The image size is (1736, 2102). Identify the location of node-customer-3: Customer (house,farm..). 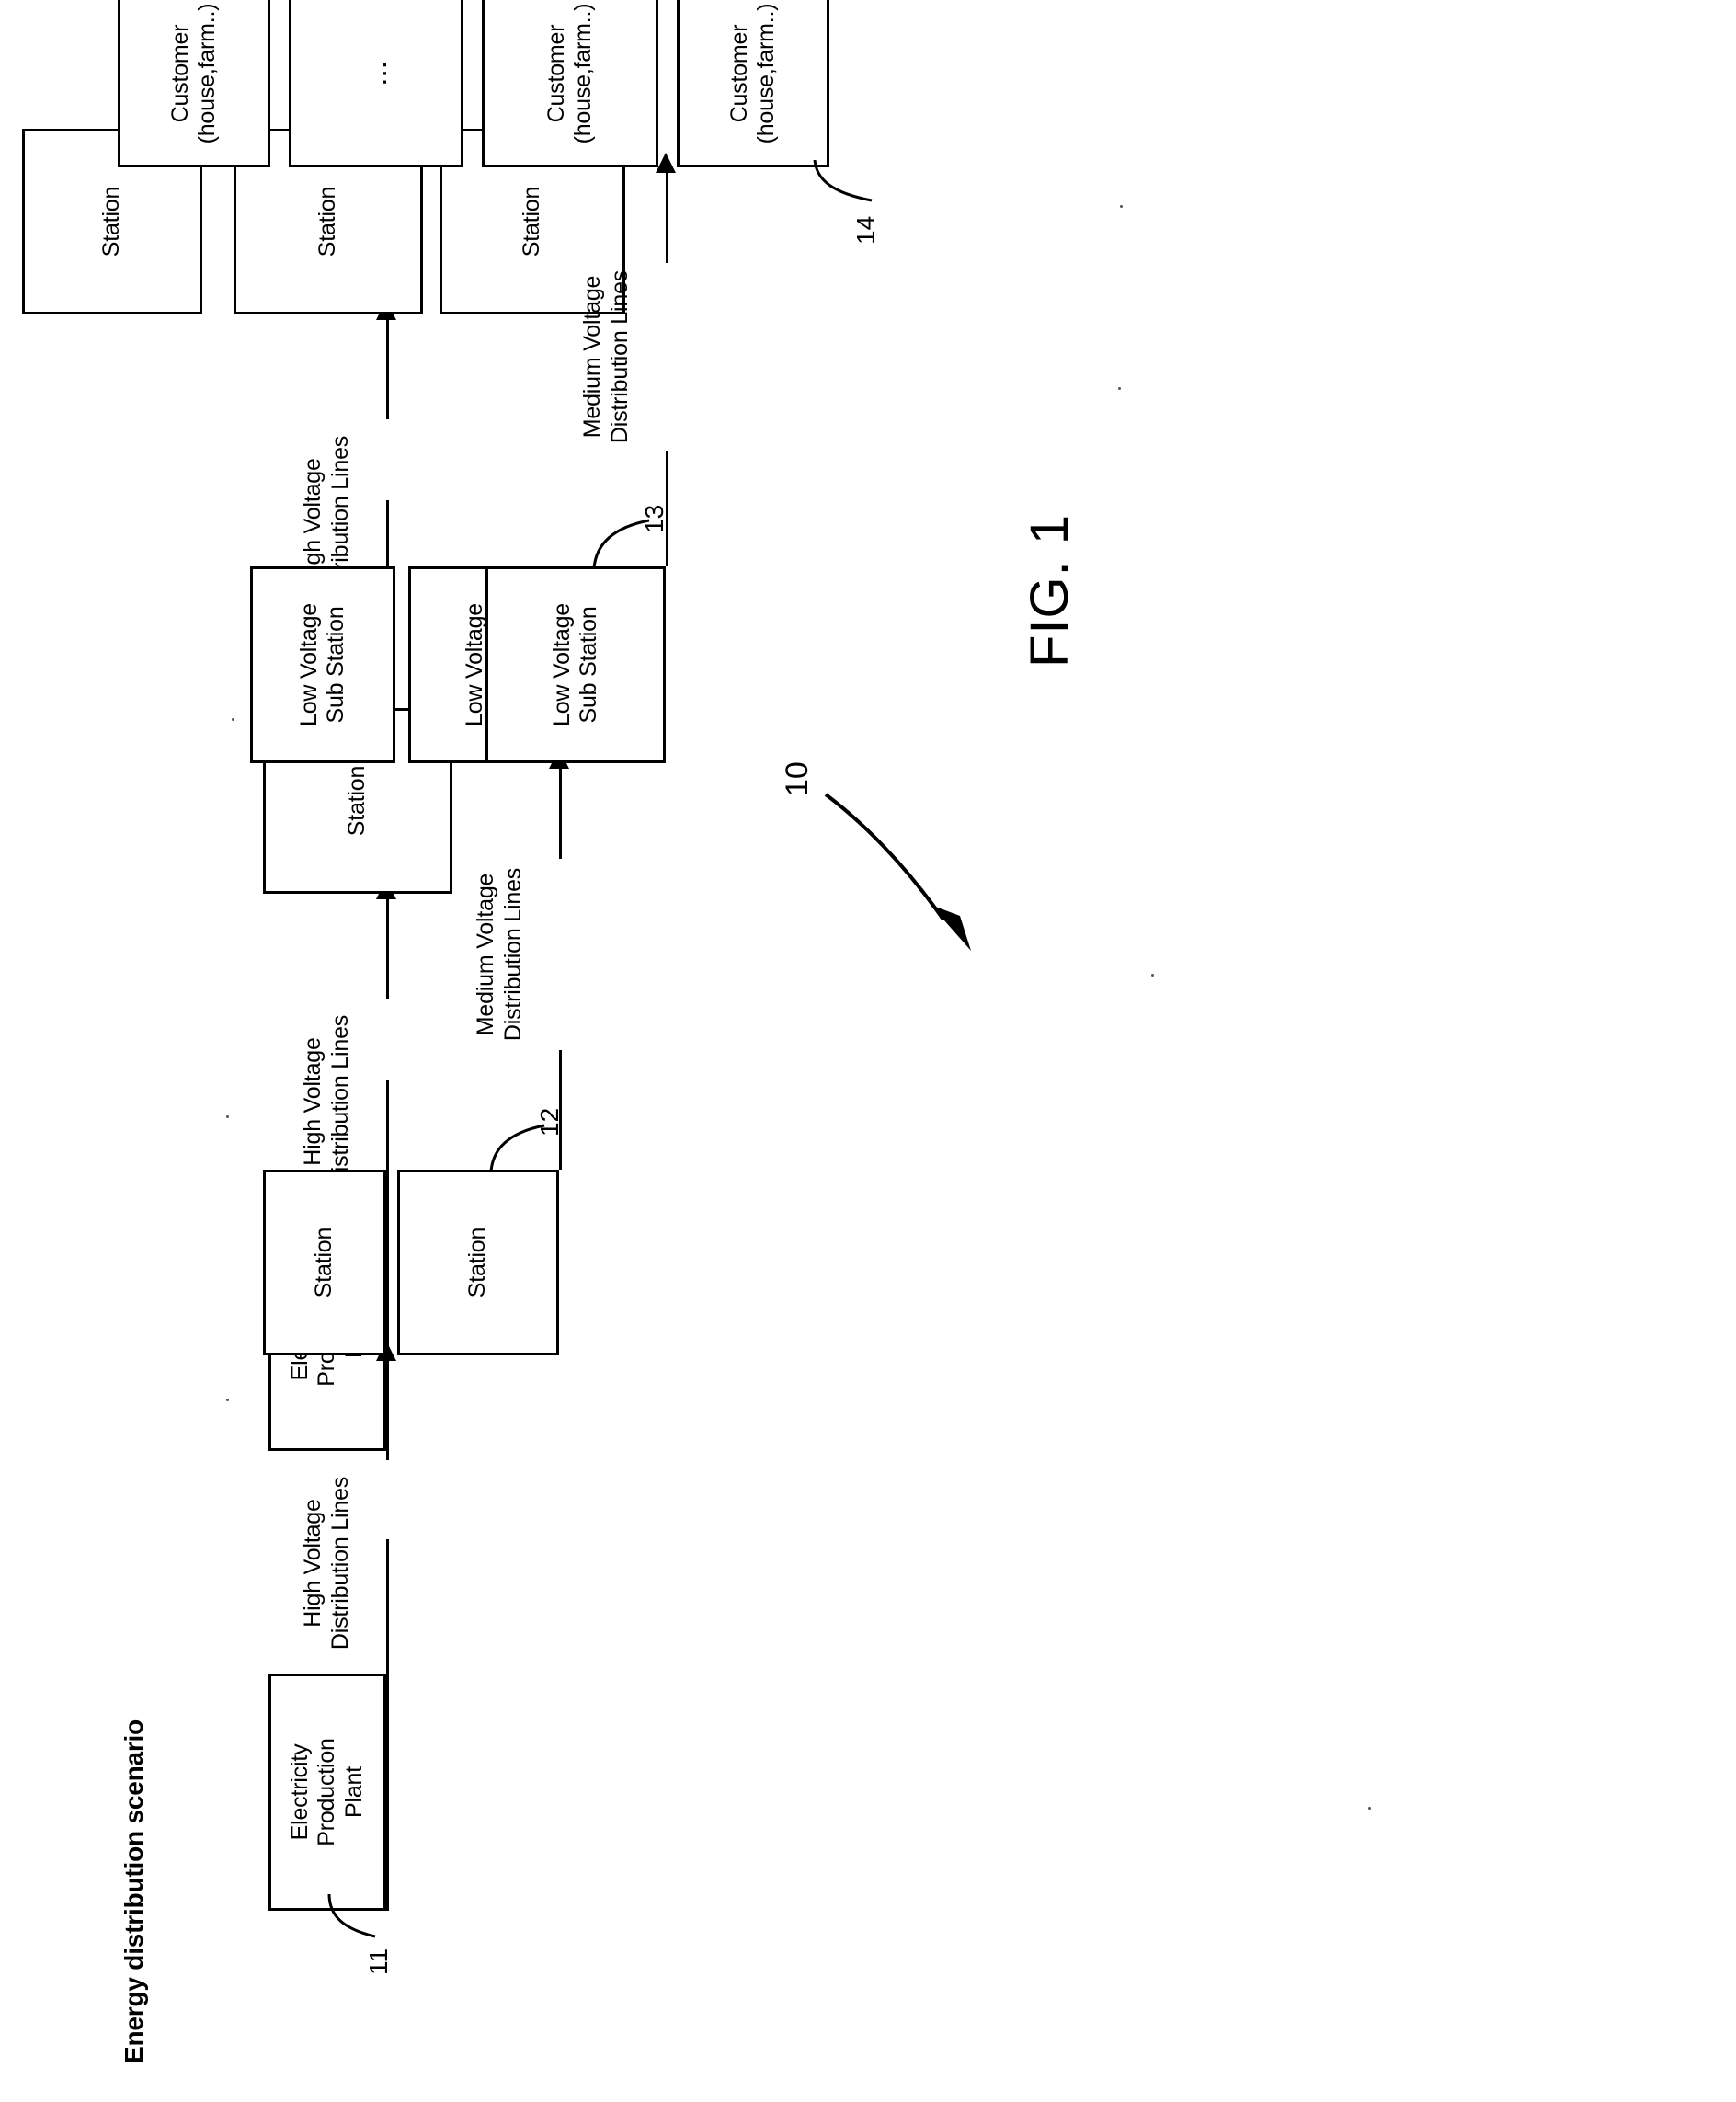
(194, 83).